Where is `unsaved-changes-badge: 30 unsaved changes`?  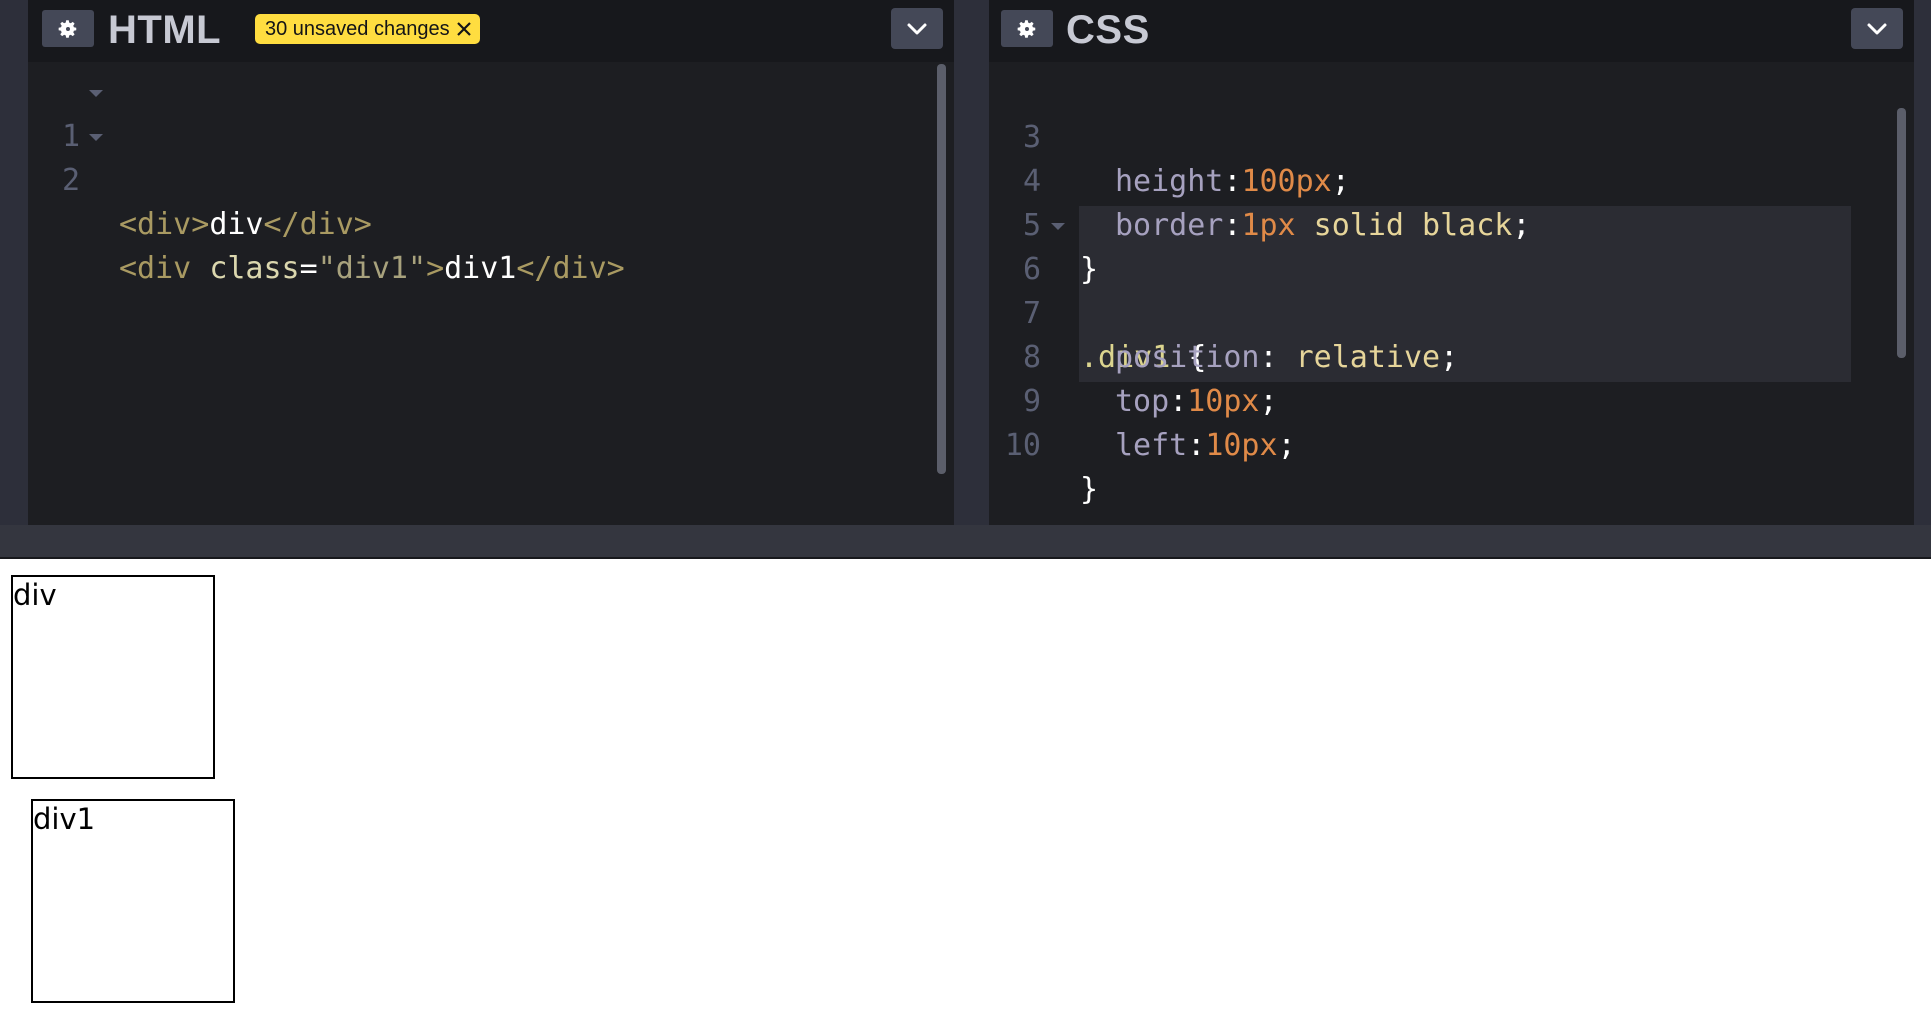 unsaved-changes-badge: 30 unsaved changes is located at coordinates (367, 29).